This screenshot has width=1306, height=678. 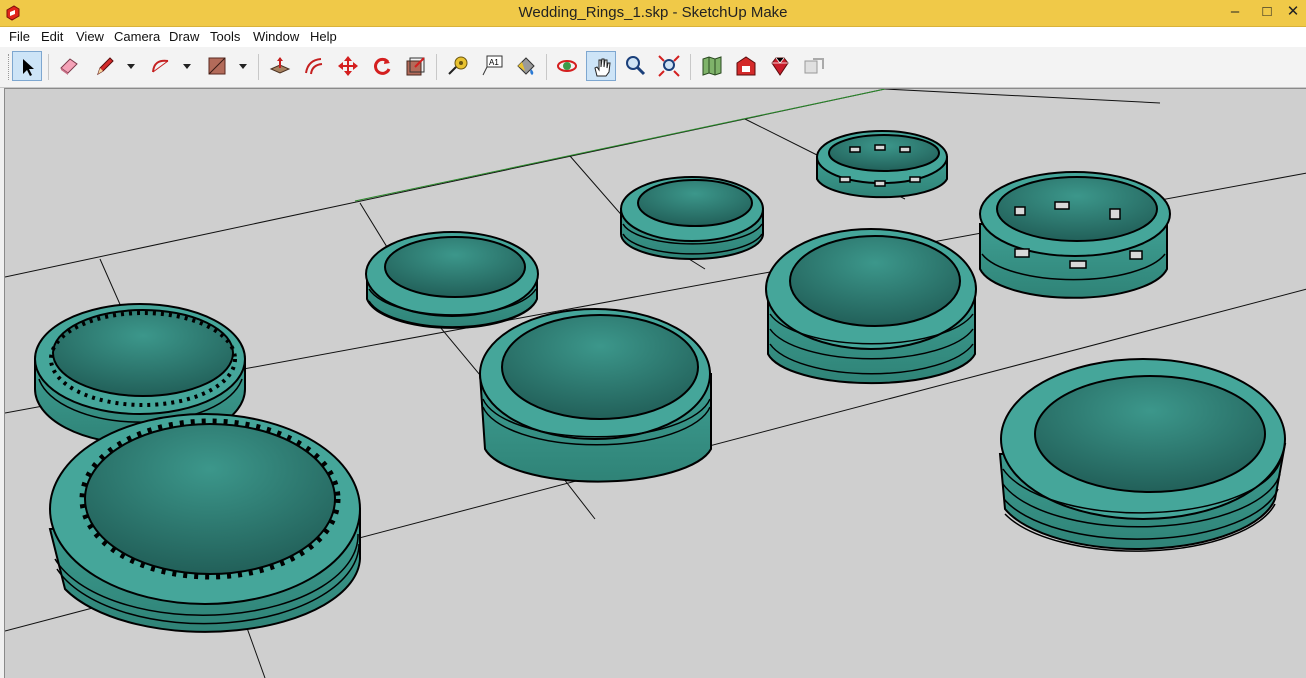 I want to click on rectangle-tool, so click(x=217, y=66).